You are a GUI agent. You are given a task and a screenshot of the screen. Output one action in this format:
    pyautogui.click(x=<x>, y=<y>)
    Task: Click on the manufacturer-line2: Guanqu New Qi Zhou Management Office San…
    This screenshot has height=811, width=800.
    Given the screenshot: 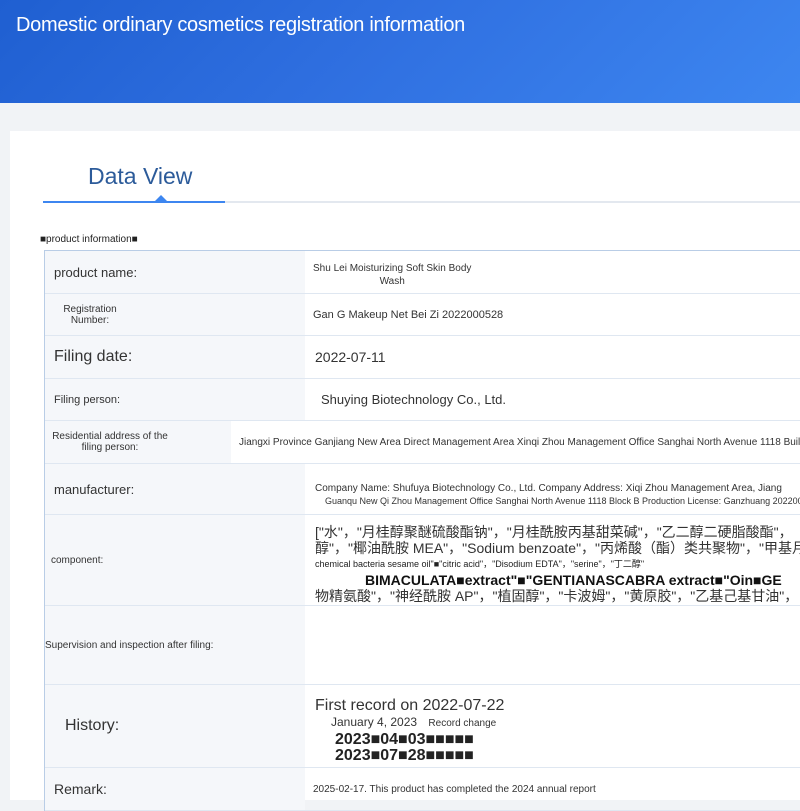 What is the action you would take?
    pyautogui.click(x=562, y=501)
    